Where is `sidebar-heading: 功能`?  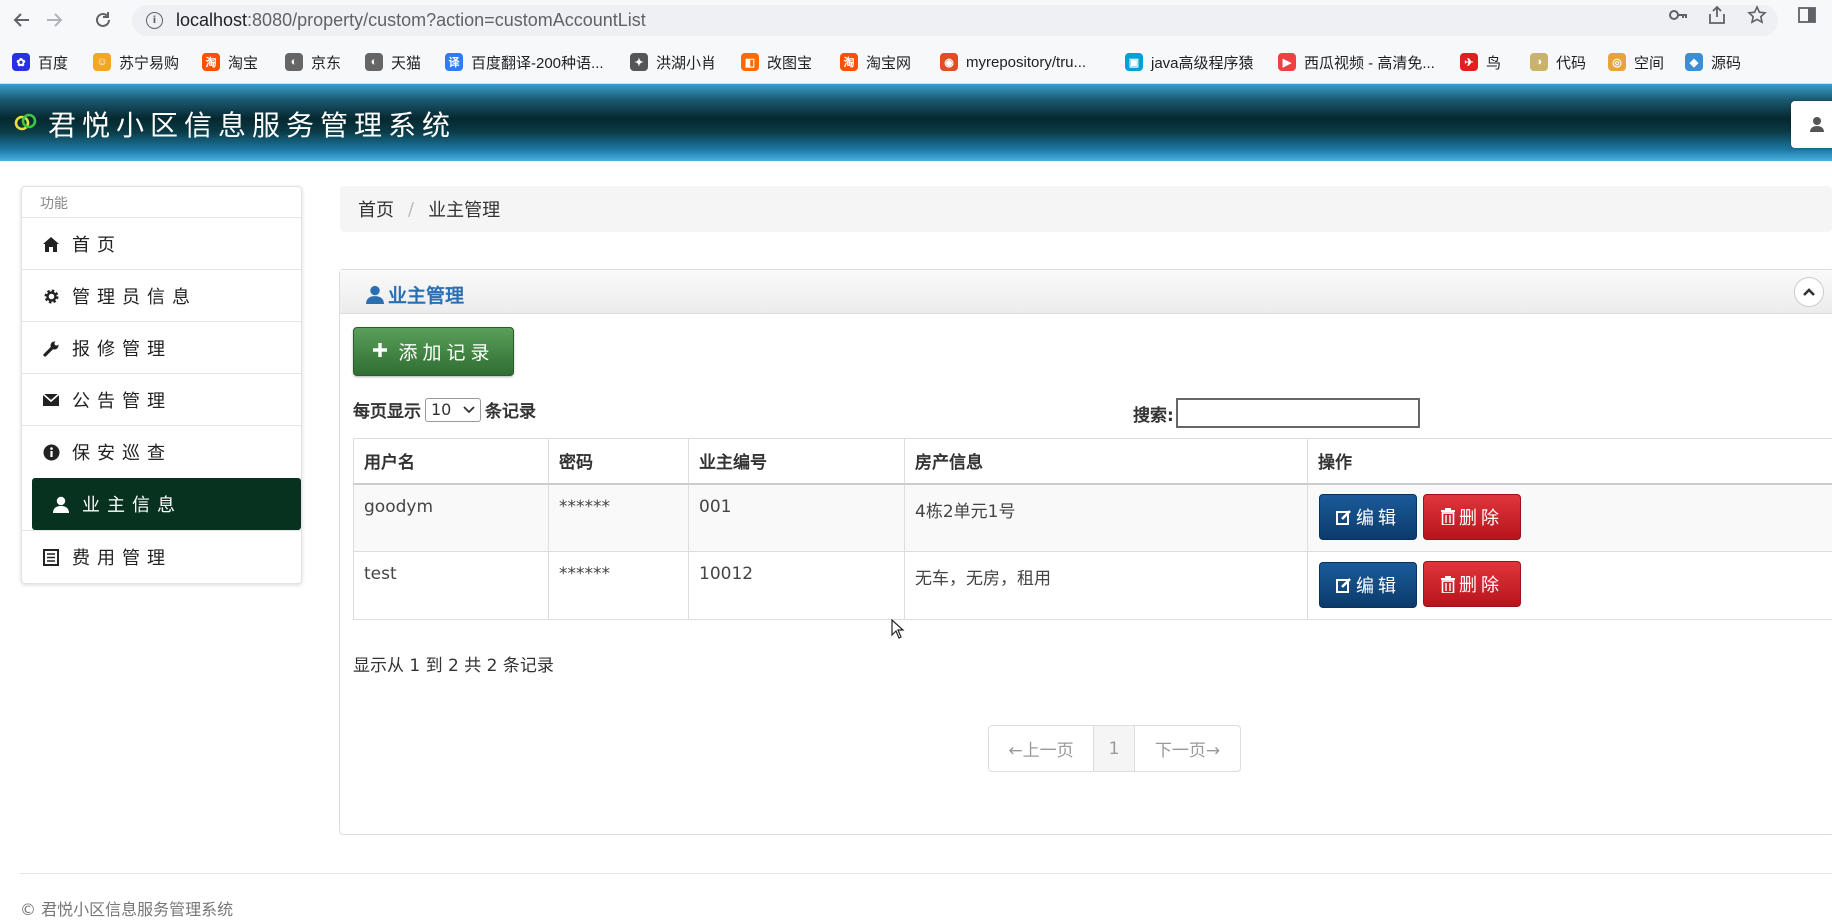
sidebar-heading: 功能 is located at coordinates (54, 203).